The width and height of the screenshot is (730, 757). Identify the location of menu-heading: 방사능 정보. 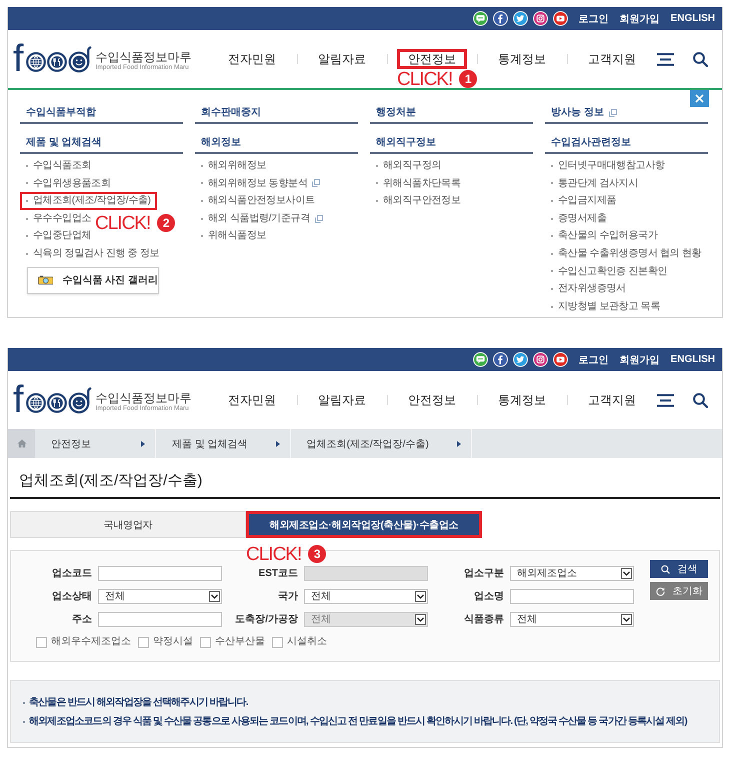
(584, 113).